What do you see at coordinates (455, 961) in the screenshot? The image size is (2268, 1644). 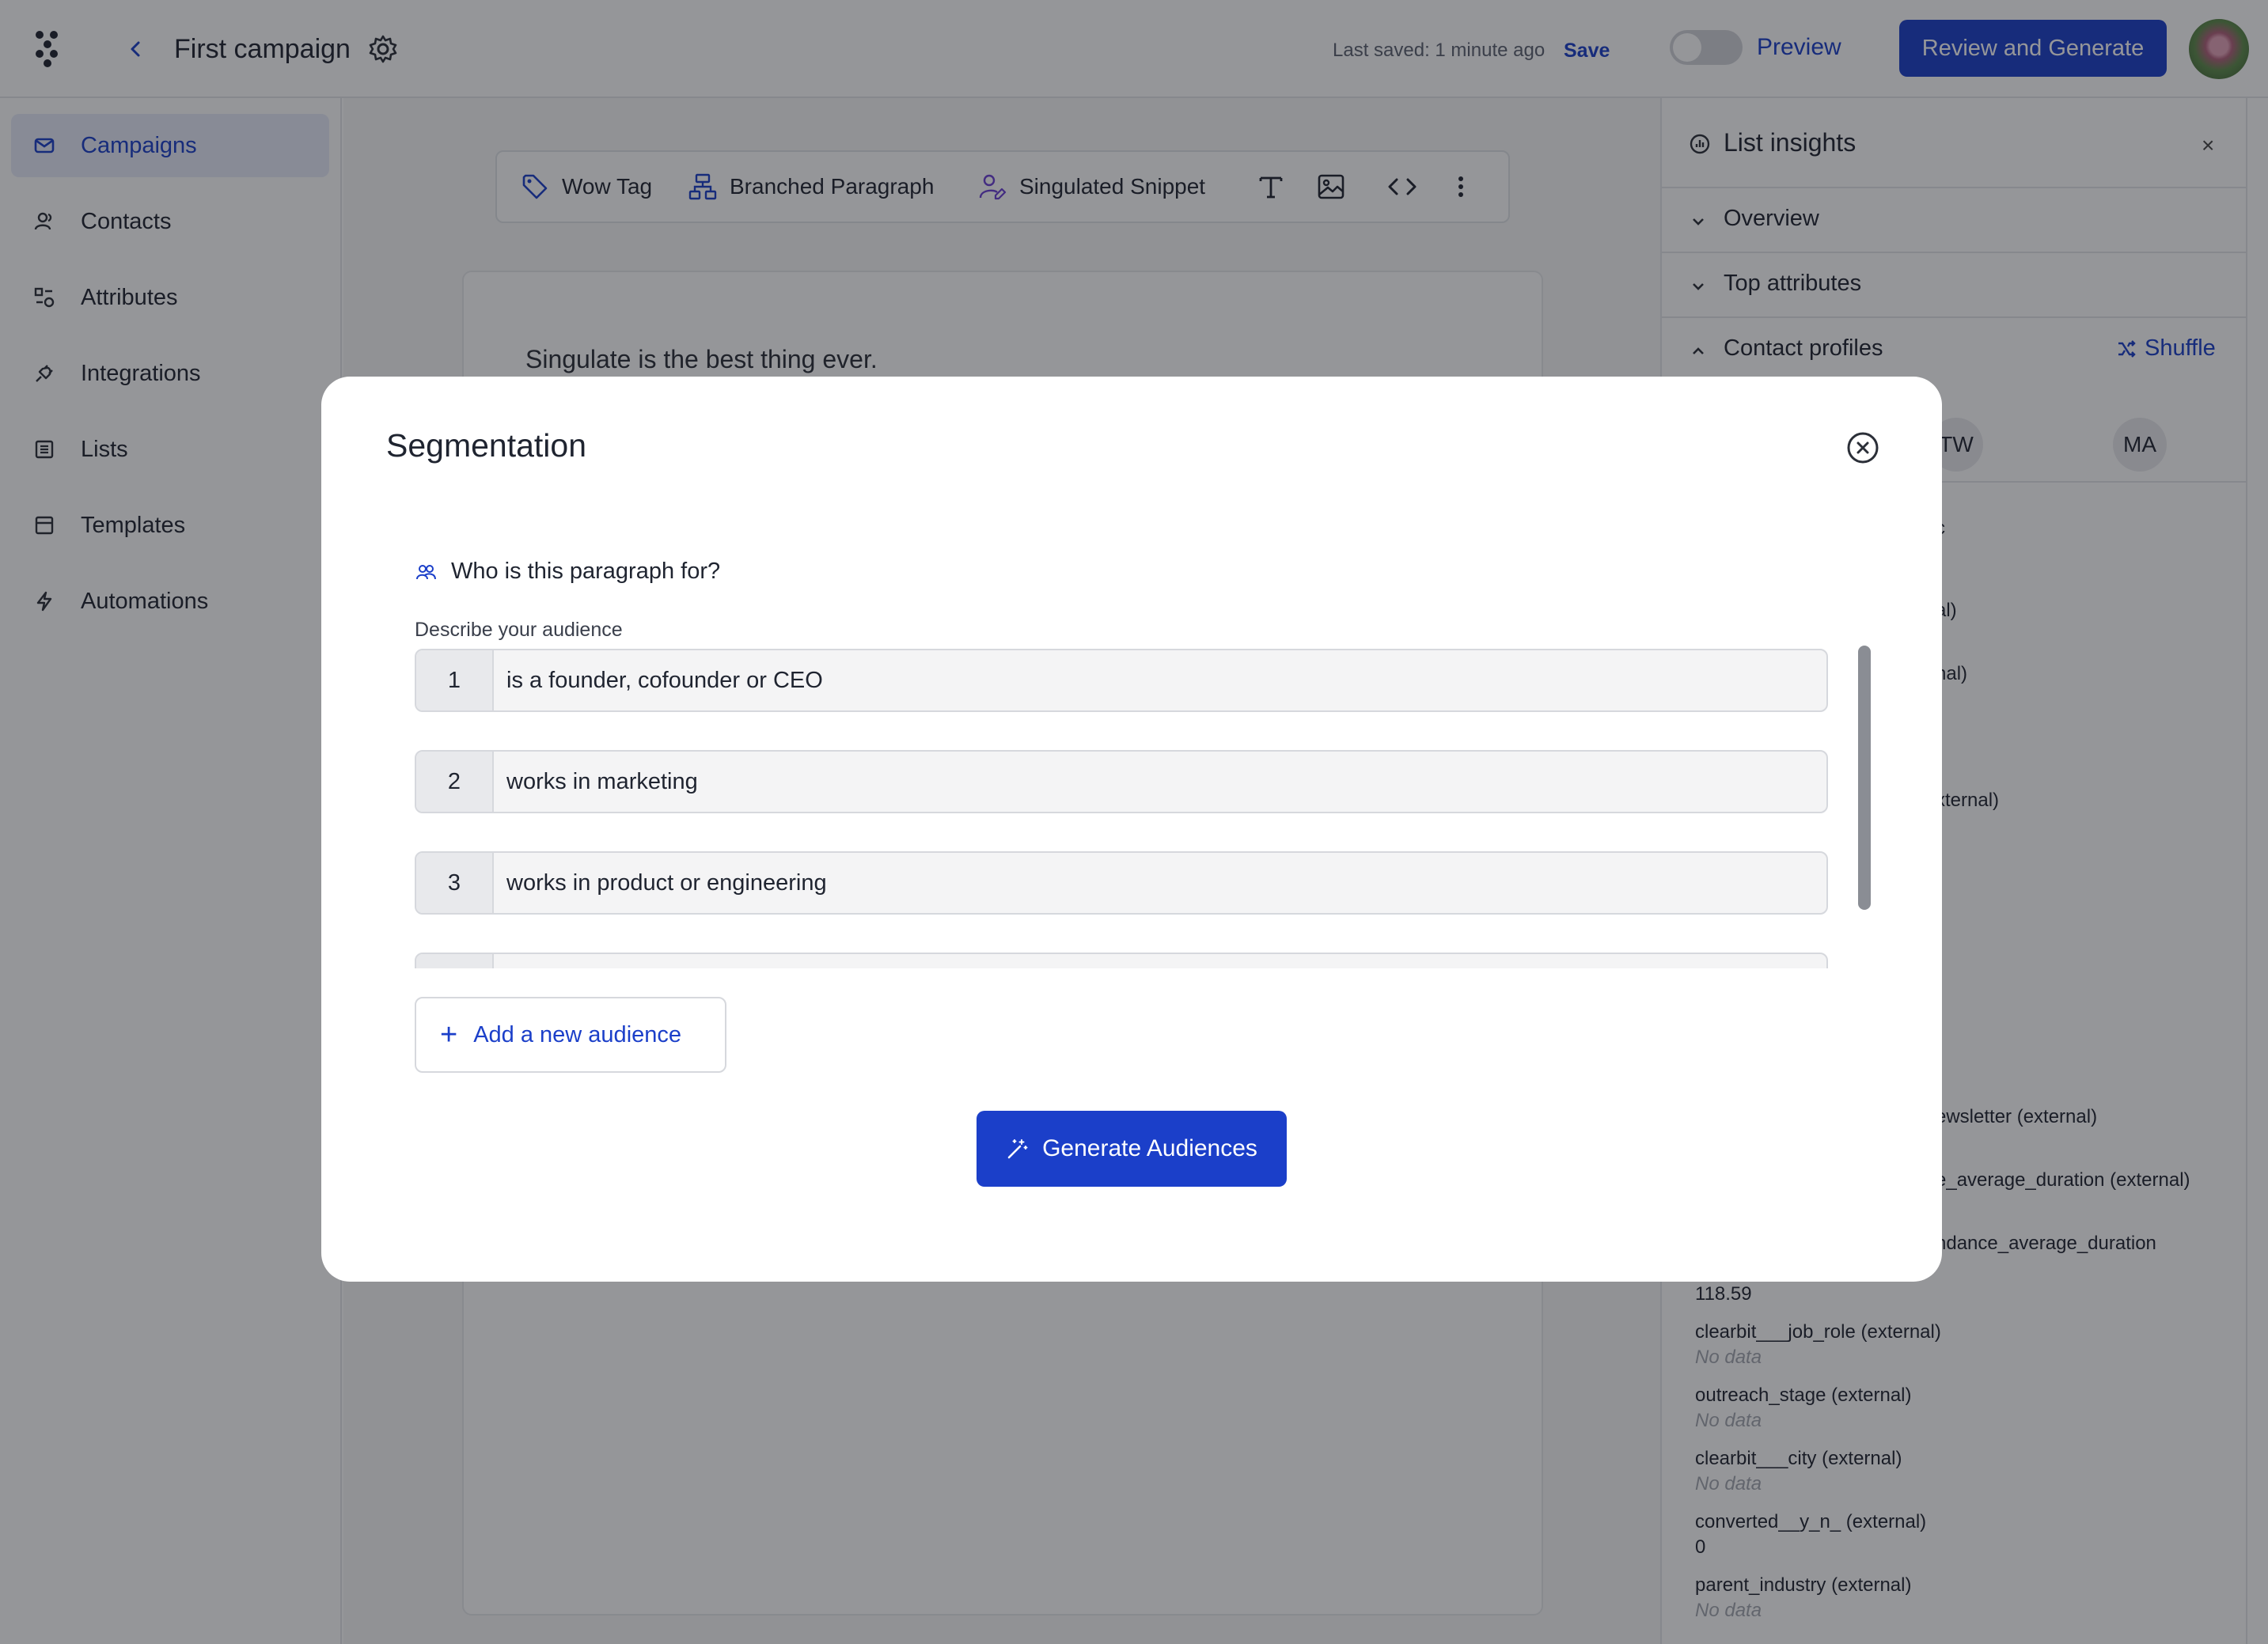 I see `audience-number` at bounding box center [455, 961].